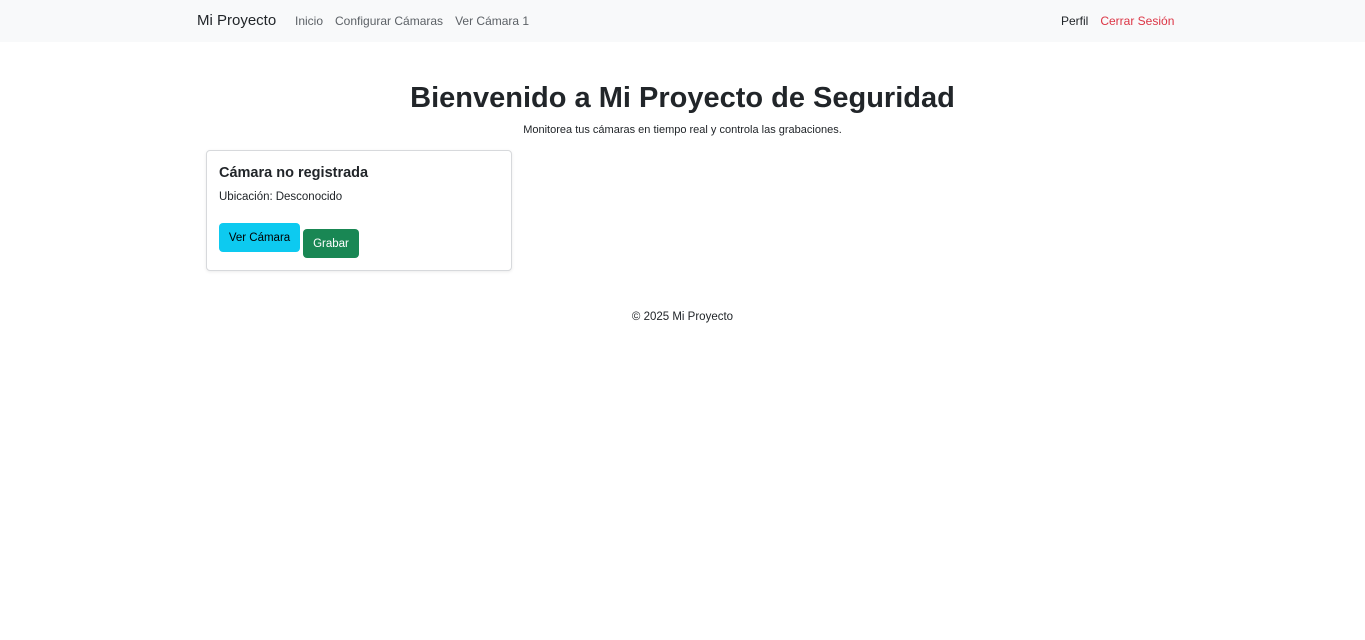 This screenshot has width=1365, height=640. I want to click on nav-links: Inicio Configurar Cámaras Ver Cámara 1, so click(412, 21).